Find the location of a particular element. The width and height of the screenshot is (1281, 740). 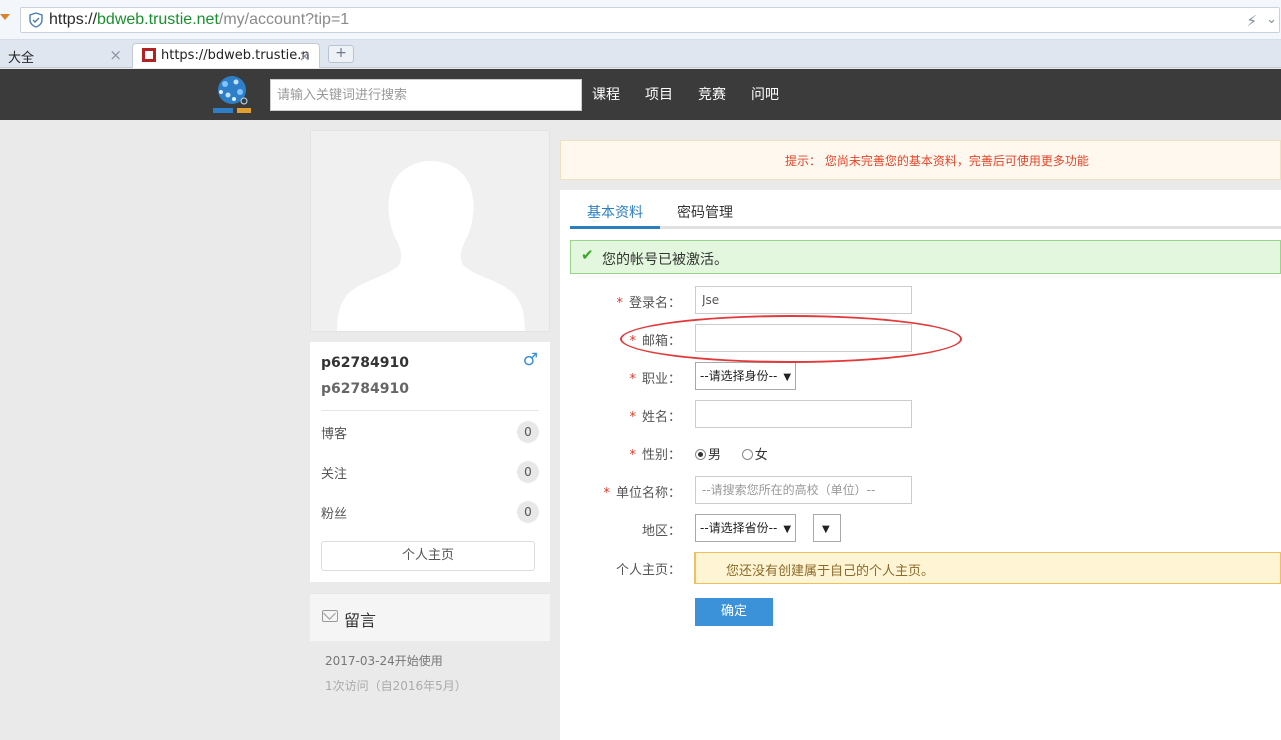

email-field is located at coordinates (803, 338).